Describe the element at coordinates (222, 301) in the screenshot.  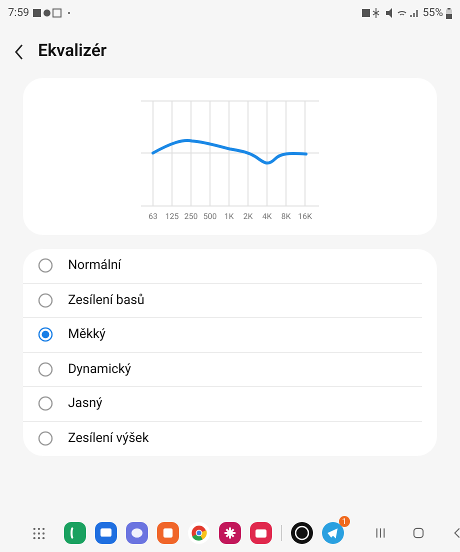
I see `preset-option: Zesílení basů` at that location.